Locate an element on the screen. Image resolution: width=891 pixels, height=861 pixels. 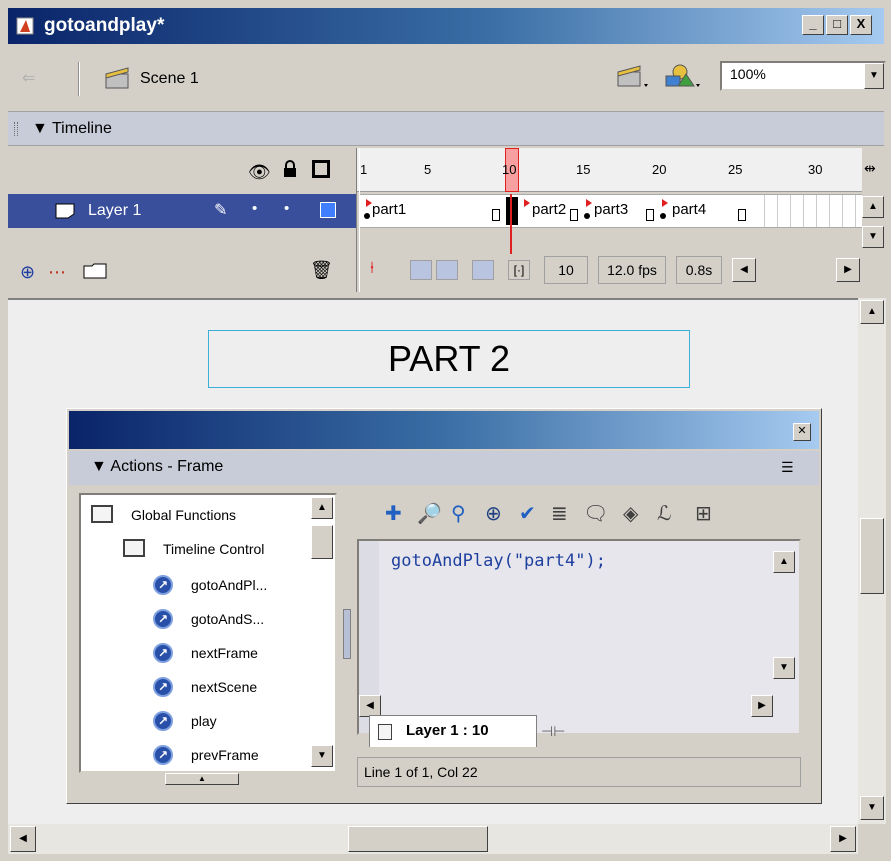
tree-item: ↗ prevFrame is located at coordinates (196, 756).